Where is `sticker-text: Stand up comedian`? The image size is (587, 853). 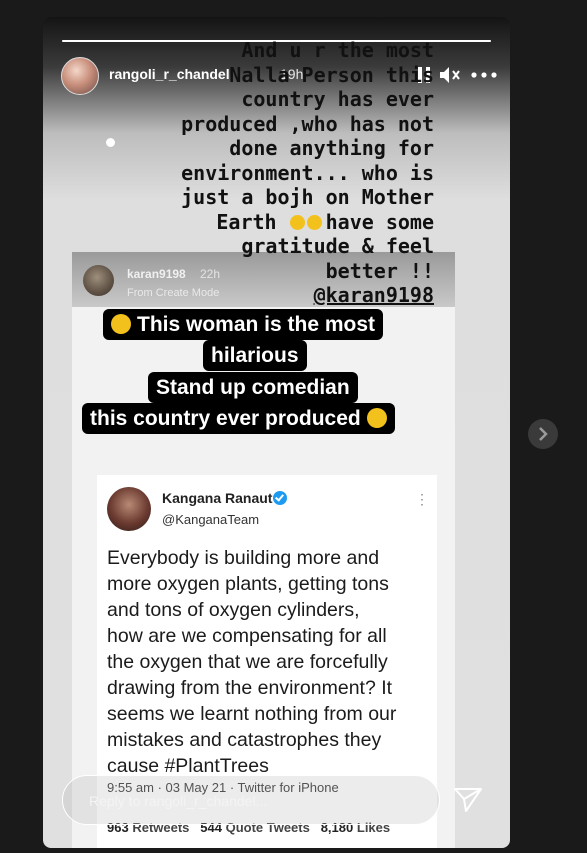 sticker-text: Stand up comedian is located at coordinates (253, 387).